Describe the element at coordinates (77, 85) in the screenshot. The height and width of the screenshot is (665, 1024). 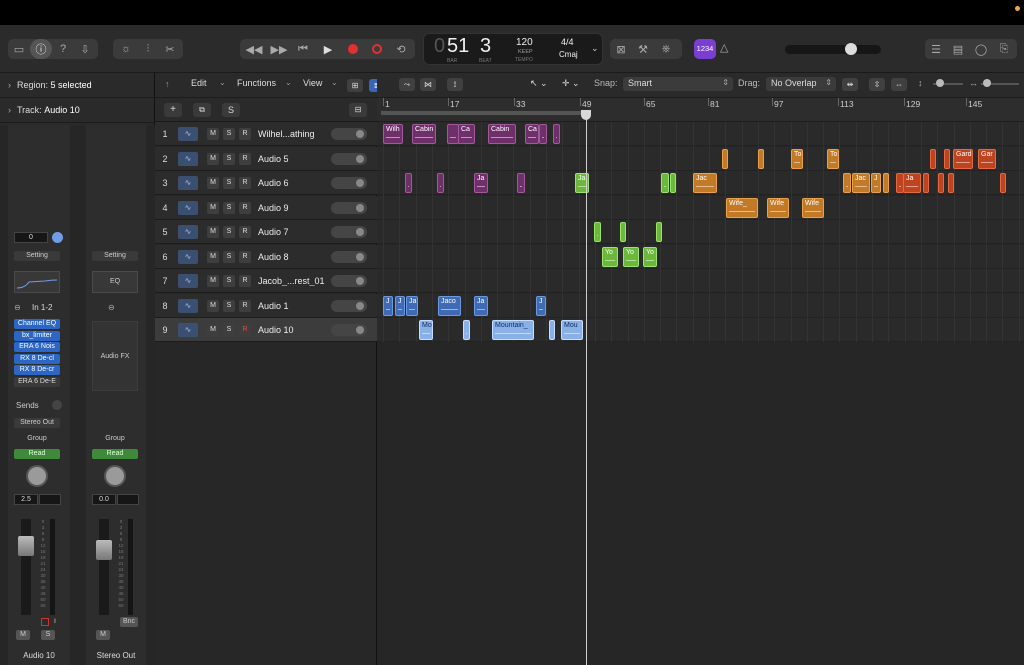
I see `region-inspector-header: › Region: 5 selected` at that location.